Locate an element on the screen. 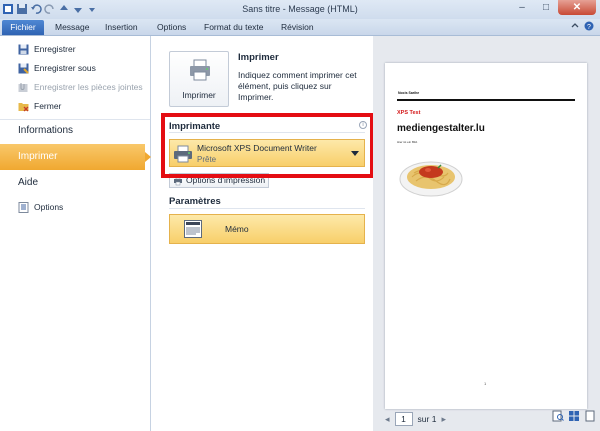  save-icon is located at coordinates (23, 49).